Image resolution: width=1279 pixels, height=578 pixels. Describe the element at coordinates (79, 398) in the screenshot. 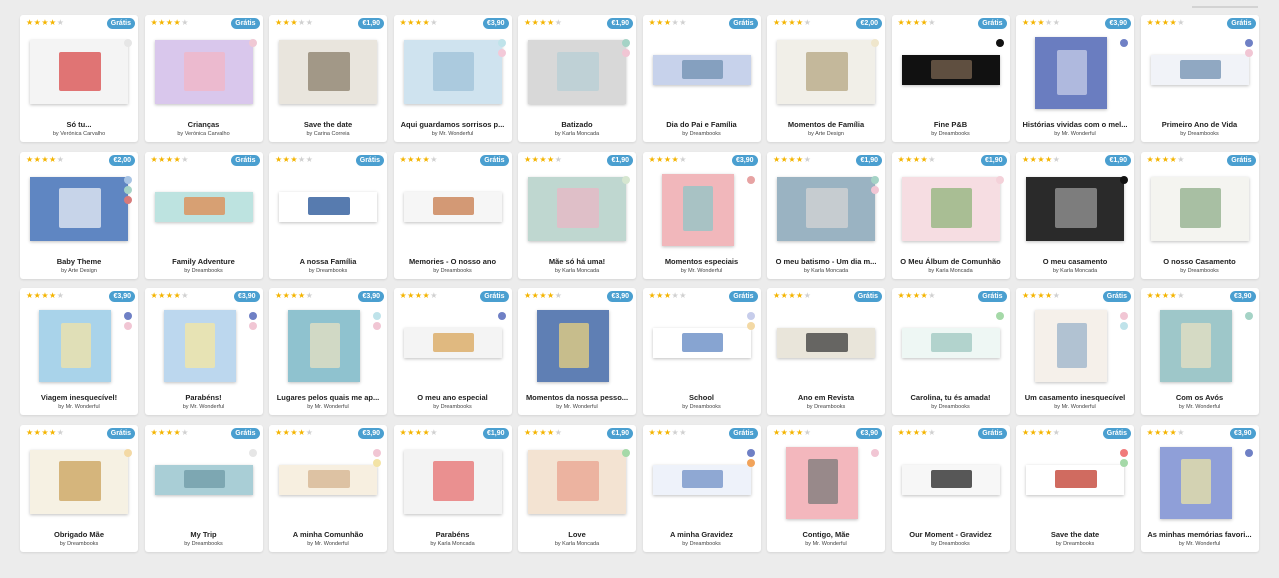

I see `product-title: Viagem inesquecível!` at that location.